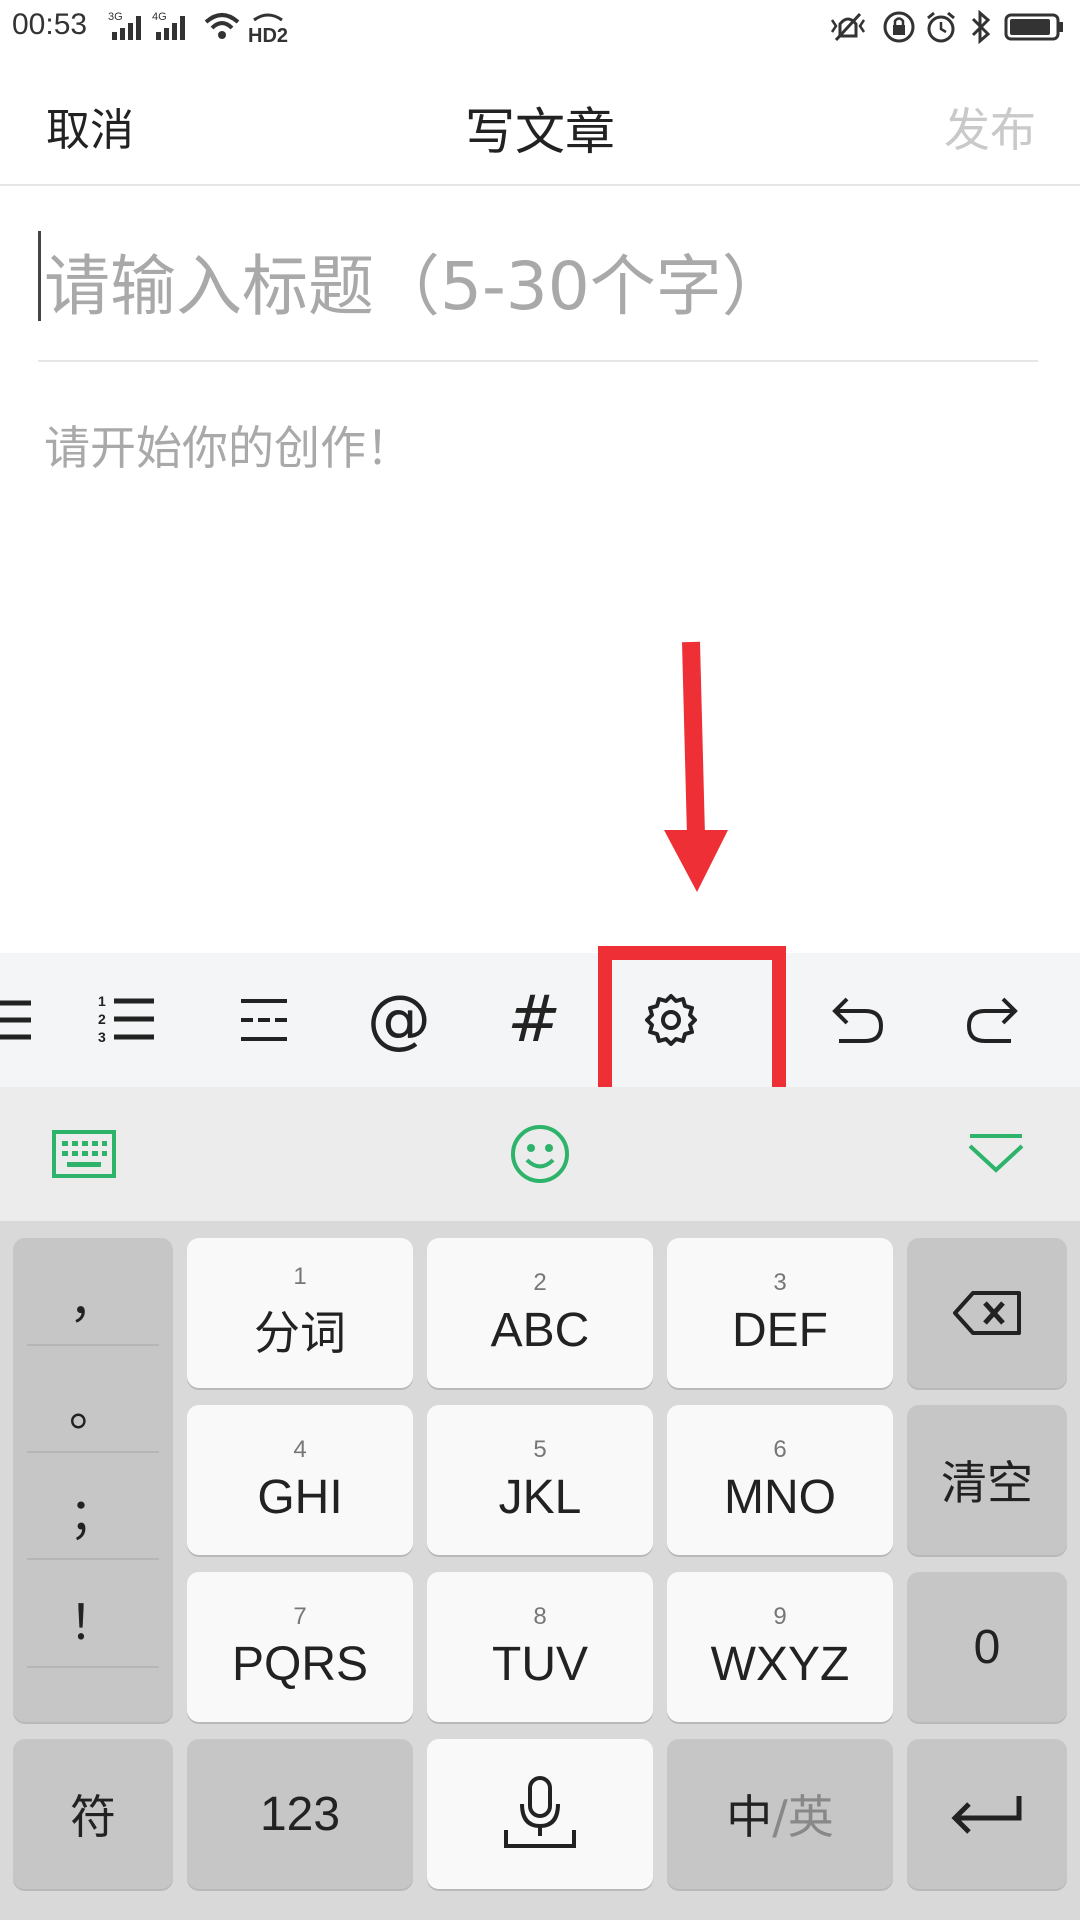 The width and height of the screenshot is (1080, 1920). I want to click on hashtag-button: #, so click(534, 1020).